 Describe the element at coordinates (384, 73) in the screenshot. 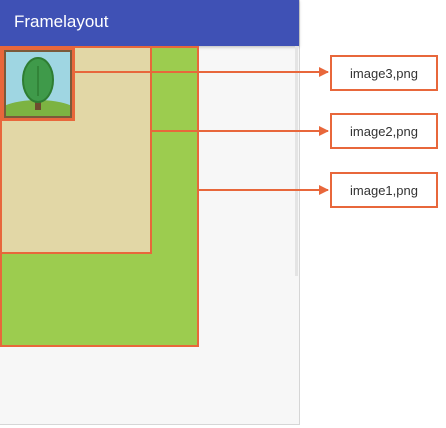

I see `label-image3: image3,png` at that location.